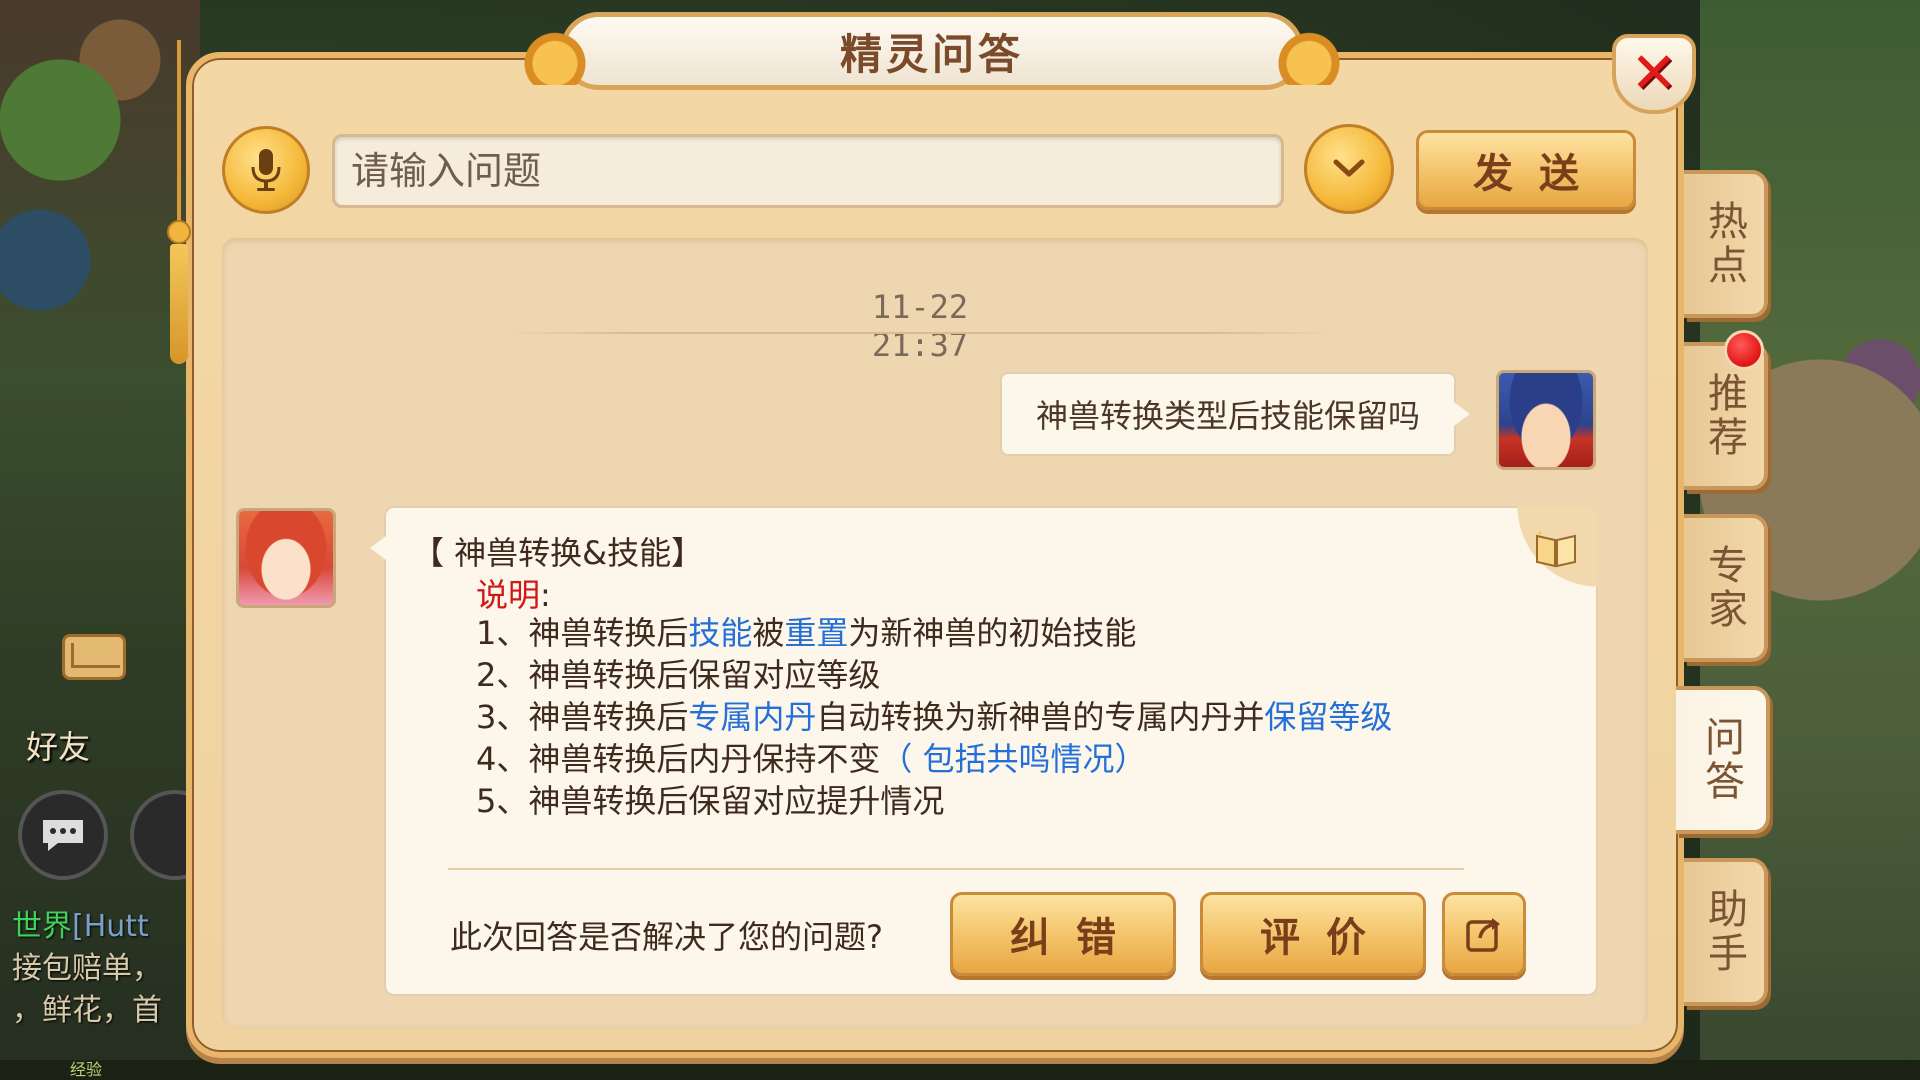 This screenshot has width=1920, height=1080. I want to click on message-timestamp: 11-22 21:37, so click(920, 326).